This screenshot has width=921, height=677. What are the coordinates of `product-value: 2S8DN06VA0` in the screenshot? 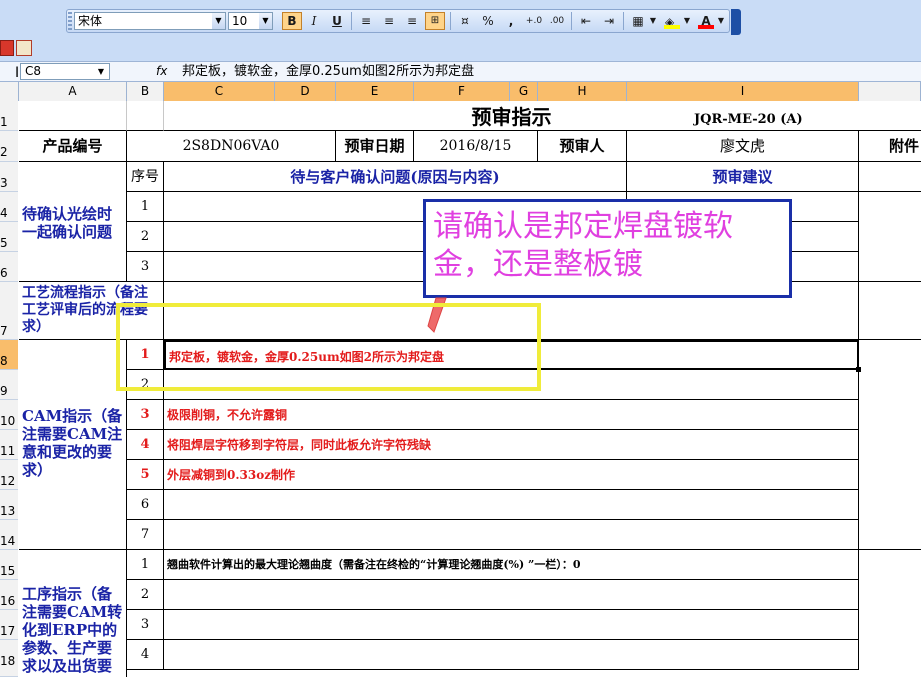 It's located at (231, 146).